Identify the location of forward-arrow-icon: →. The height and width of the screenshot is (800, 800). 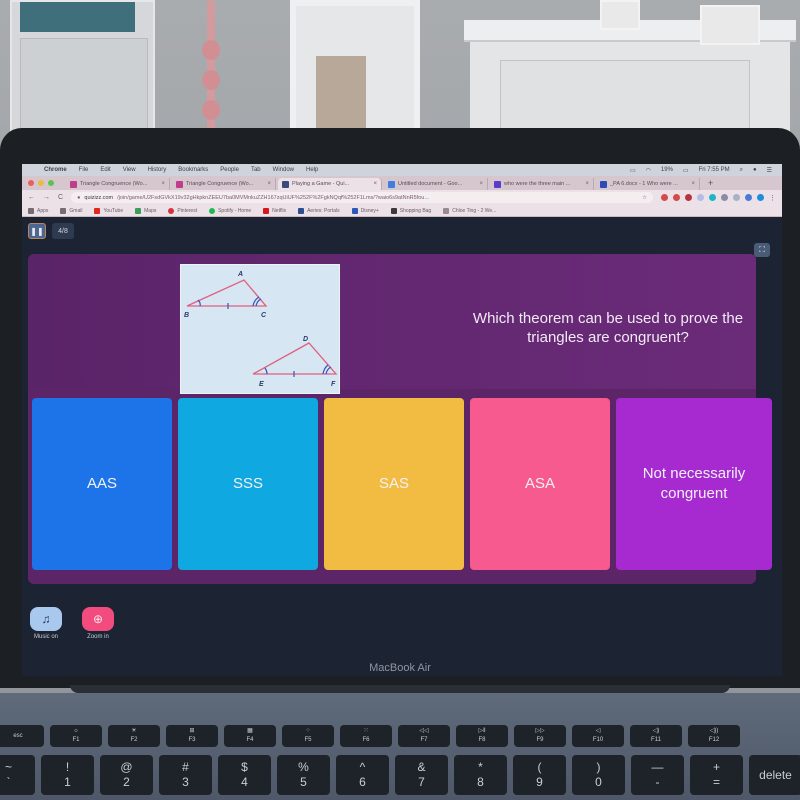
(46, 197).